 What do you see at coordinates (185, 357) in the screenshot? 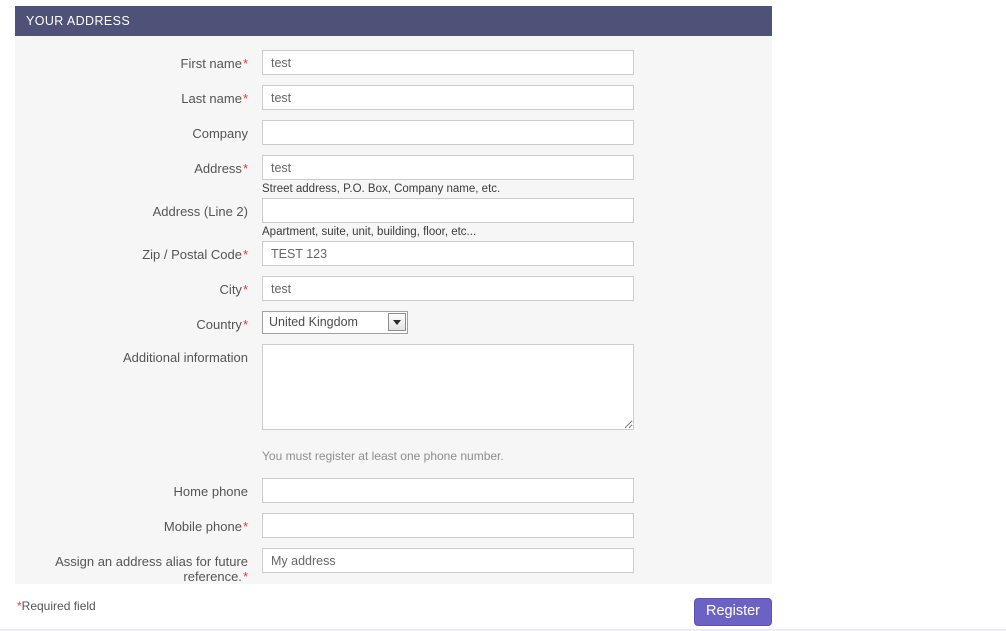
I see `label-text-additional-information: Additional information` at bounding box center [185, 357].